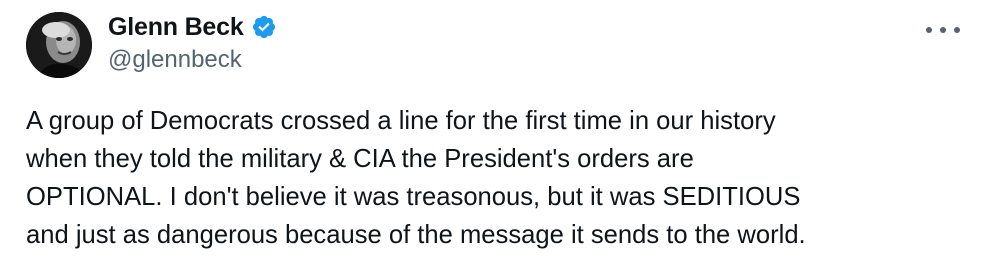 The height and width of the screenshot is (276, 984). I want to click on author-display-name: Glenn Beck, so click(176, 27).